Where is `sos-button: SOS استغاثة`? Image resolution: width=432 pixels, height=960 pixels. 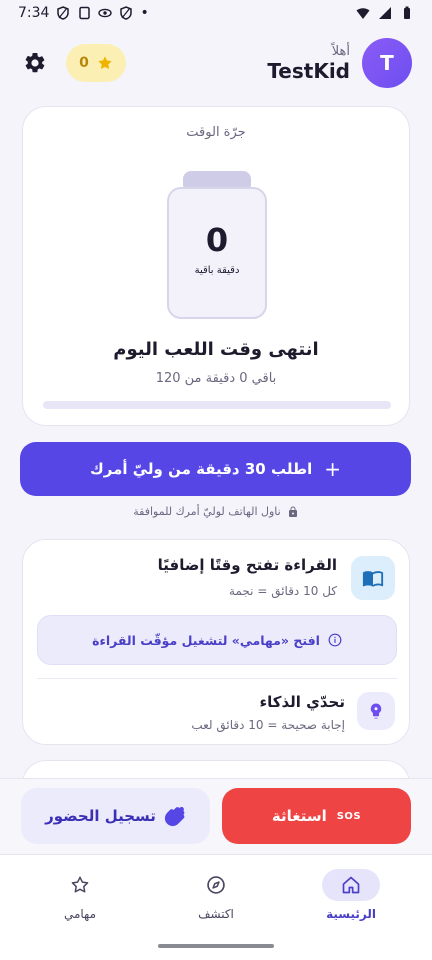
sos-button: SOS استغاثة is located at coordinates (316, 816).